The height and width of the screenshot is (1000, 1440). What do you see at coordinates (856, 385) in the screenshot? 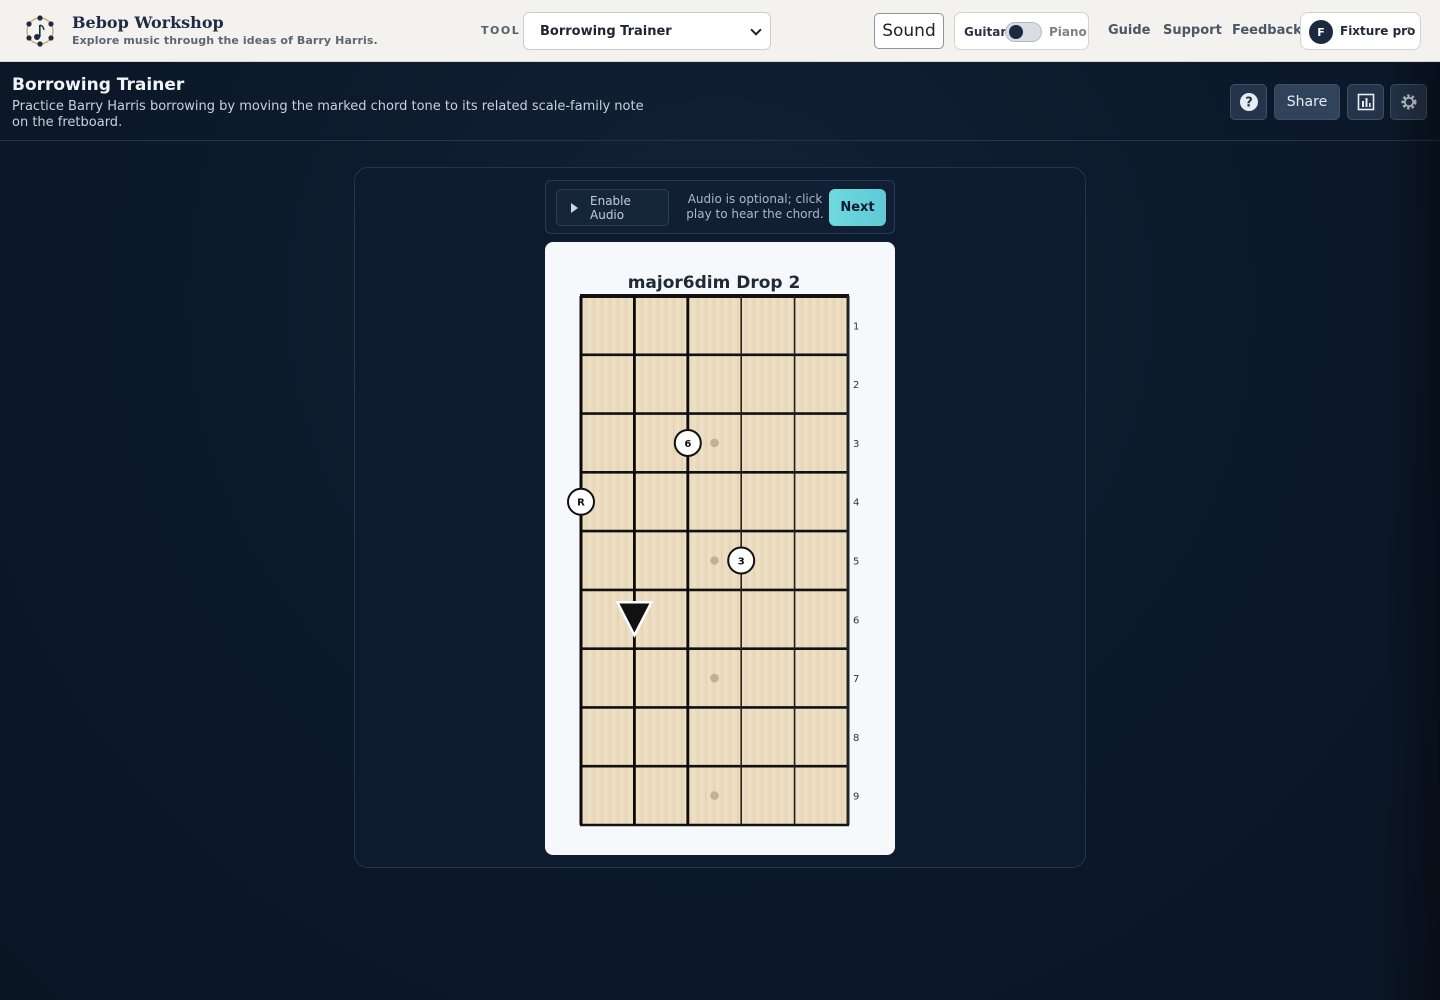
I see `fret-number-label: 2` at bounding box center [856, 385].